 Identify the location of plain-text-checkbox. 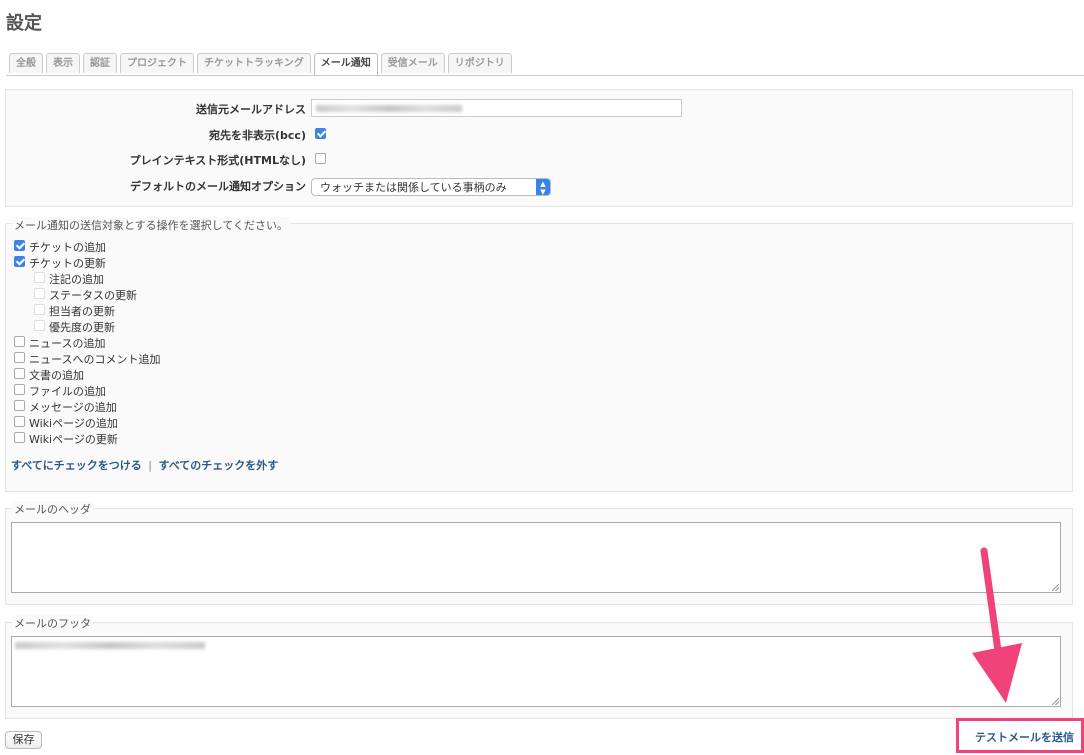
(320, 158).